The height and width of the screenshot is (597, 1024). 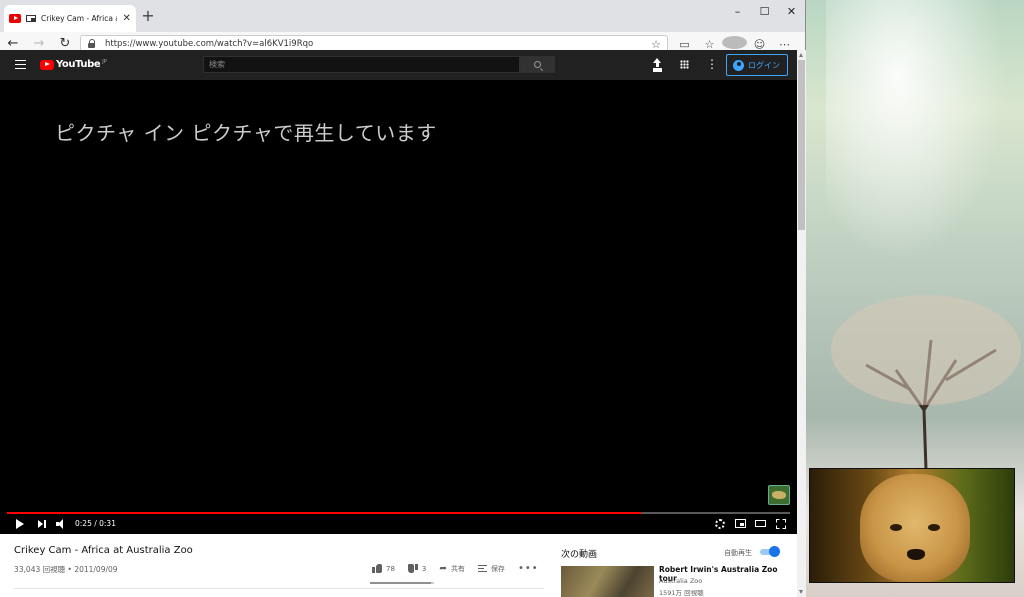 What do you see at coordinates (801, 592) in the screenshot?
I see `scroll-down-arrow-icon` at bounding box center [801, 592].